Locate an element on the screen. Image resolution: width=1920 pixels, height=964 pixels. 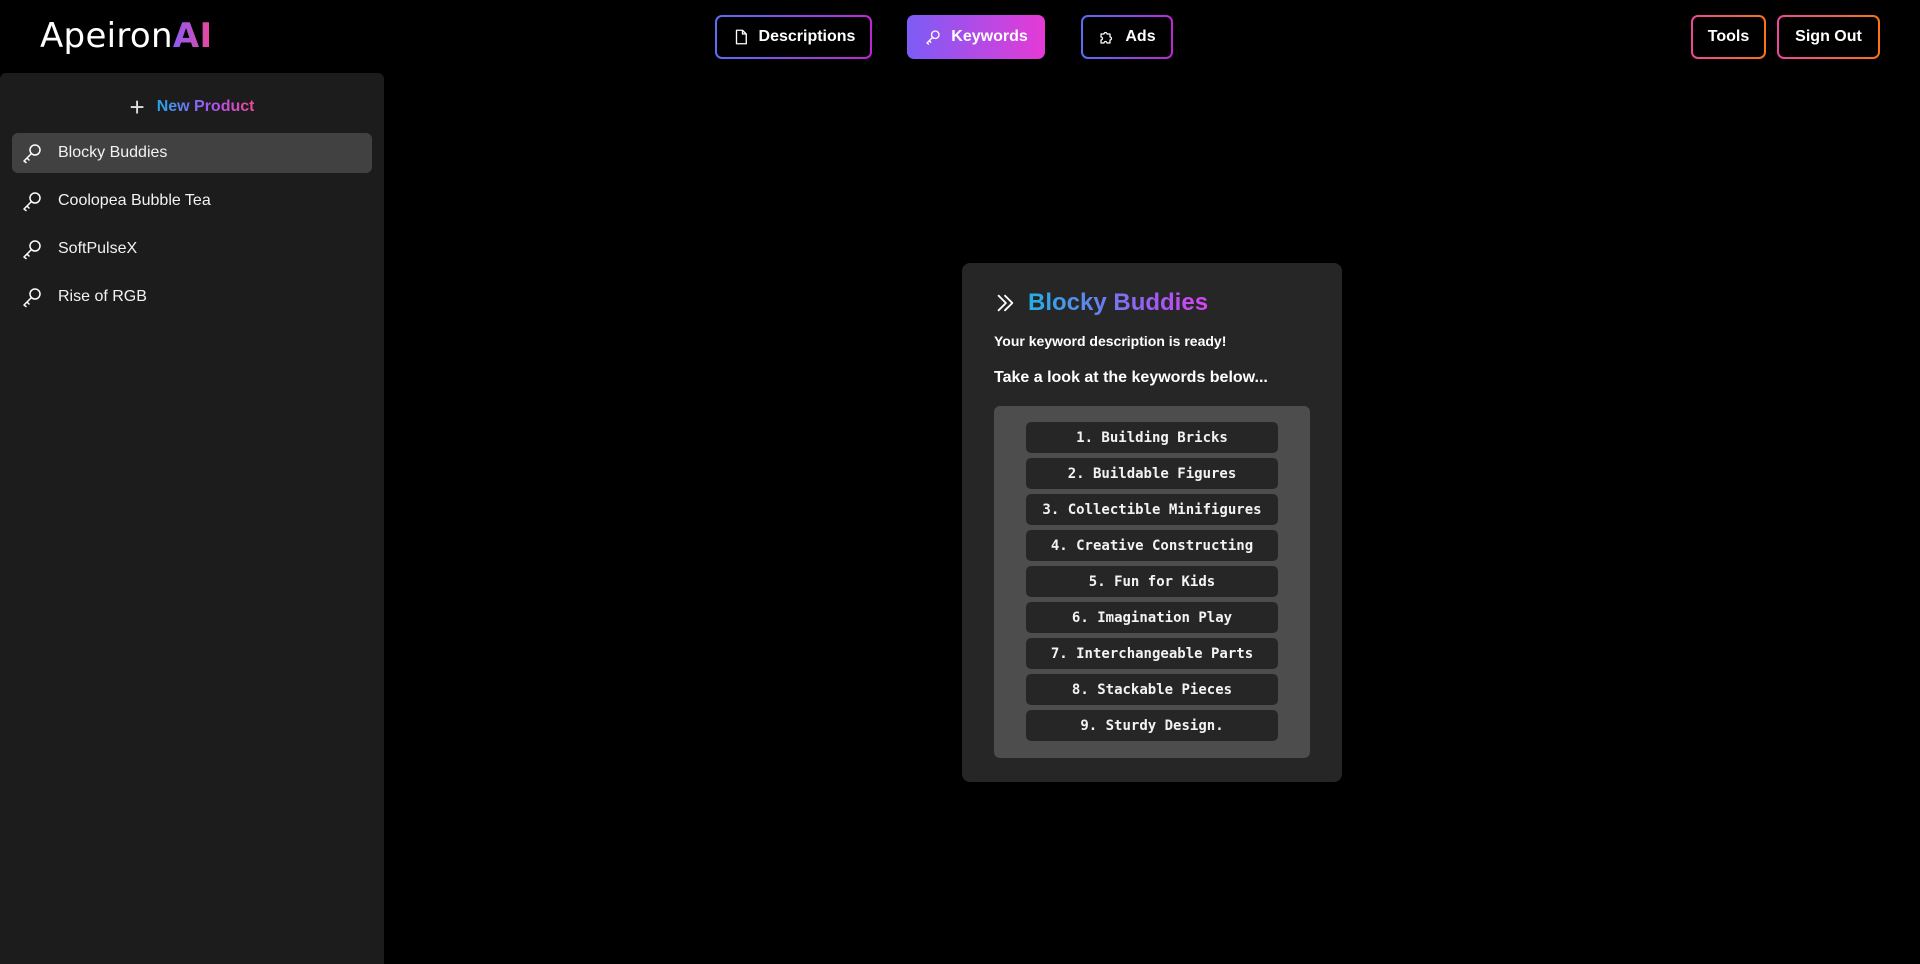
keywords-button: Keywords is located at coordinates (976, 37).